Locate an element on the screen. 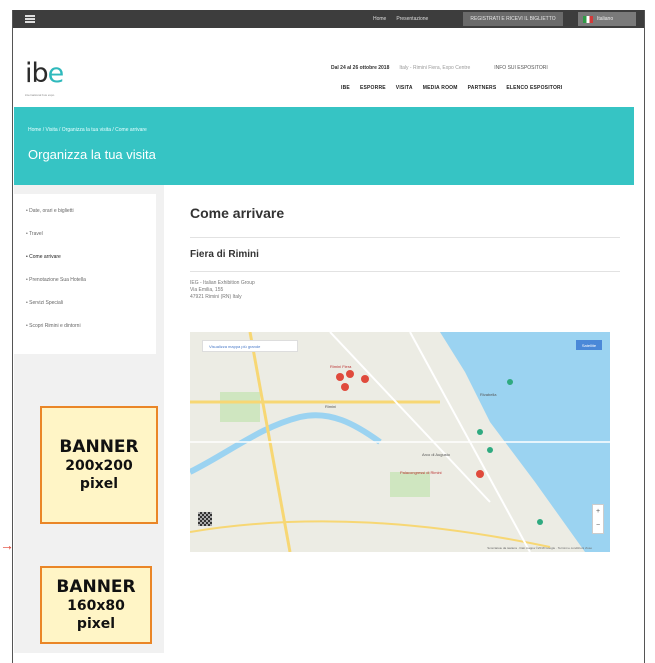  exhibitors-info-link: INFO SUI ESPOSITORI is located at coordinates (521, 68).